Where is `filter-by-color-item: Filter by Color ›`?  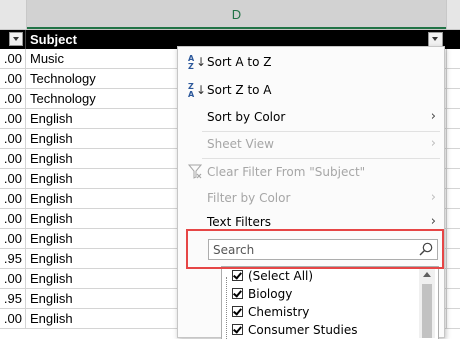
filter-by-color-item: Filter by Color › is located at coordinates (311, 198).